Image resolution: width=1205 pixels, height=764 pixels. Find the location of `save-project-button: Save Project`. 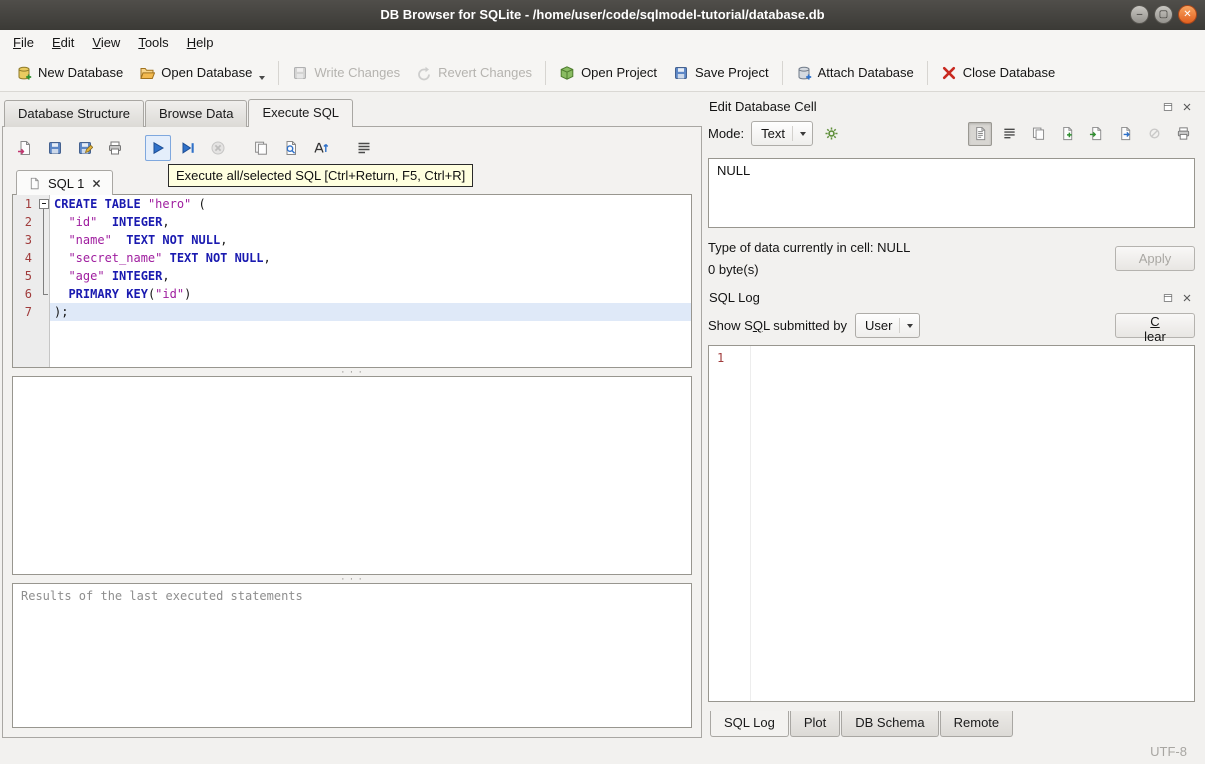

save-project-button: Save Project is located at coordinates (721, 73).